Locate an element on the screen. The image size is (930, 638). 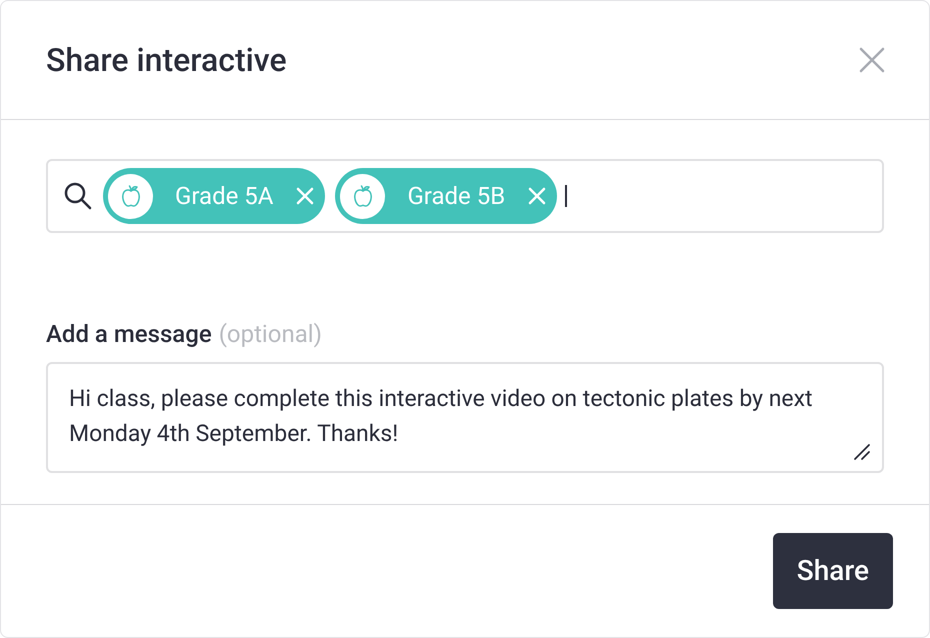
search-icon is located at coordinates (78, 196).